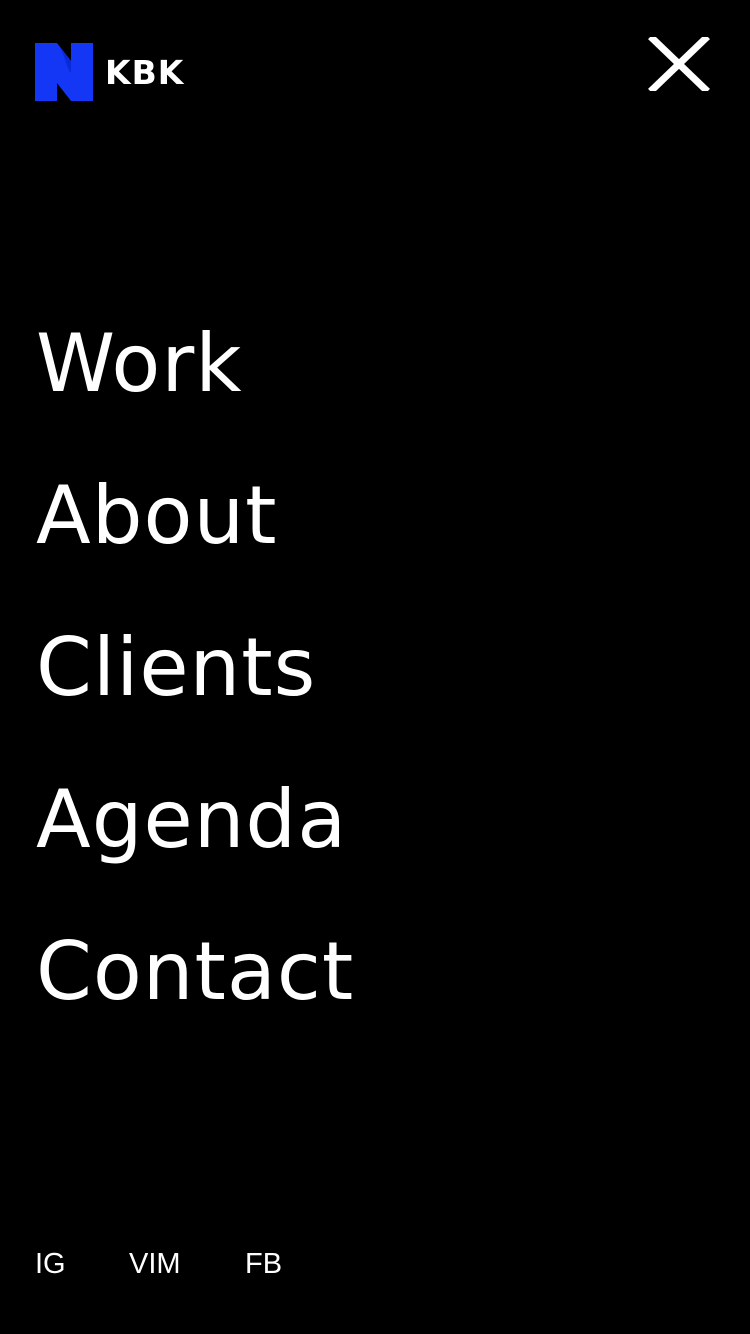 This screenshot has width=750, height=1334. What do you see at coordinates (176, 668) in the screenshot?
I see `nav-link-clients: Clients` at bounding box center [176, 668].